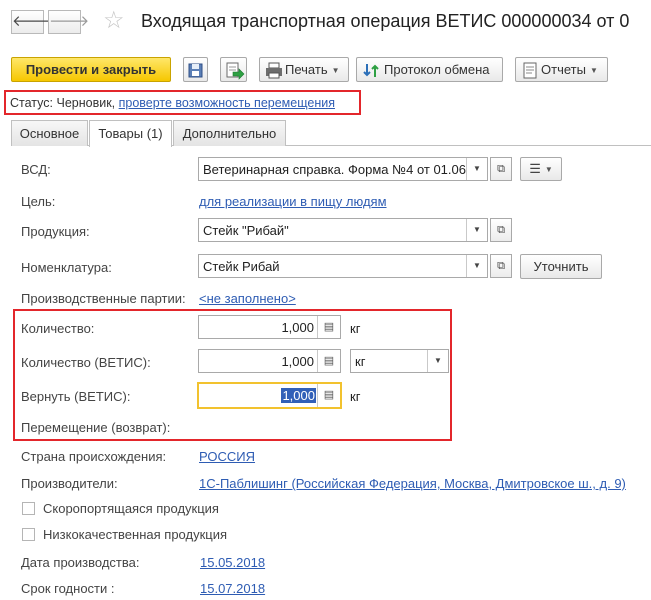  I want to click on forward-arrow-icon: 🡒, so click(69, 21).